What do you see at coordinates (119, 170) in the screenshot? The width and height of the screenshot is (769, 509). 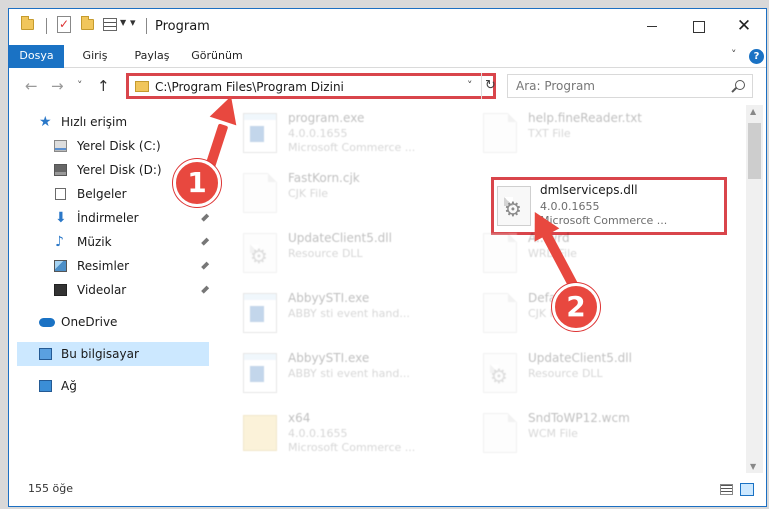 I see `sidebar-item-label: Yerel Disk (D:)` at bounding box center [119, 170].